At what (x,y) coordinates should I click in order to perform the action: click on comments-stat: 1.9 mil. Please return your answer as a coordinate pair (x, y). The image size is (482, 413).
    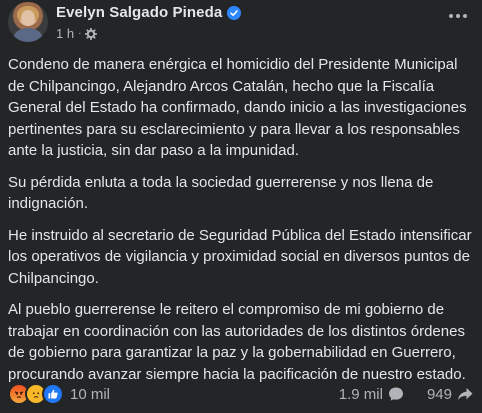
    Looking at the image, I should click on (372, 394).